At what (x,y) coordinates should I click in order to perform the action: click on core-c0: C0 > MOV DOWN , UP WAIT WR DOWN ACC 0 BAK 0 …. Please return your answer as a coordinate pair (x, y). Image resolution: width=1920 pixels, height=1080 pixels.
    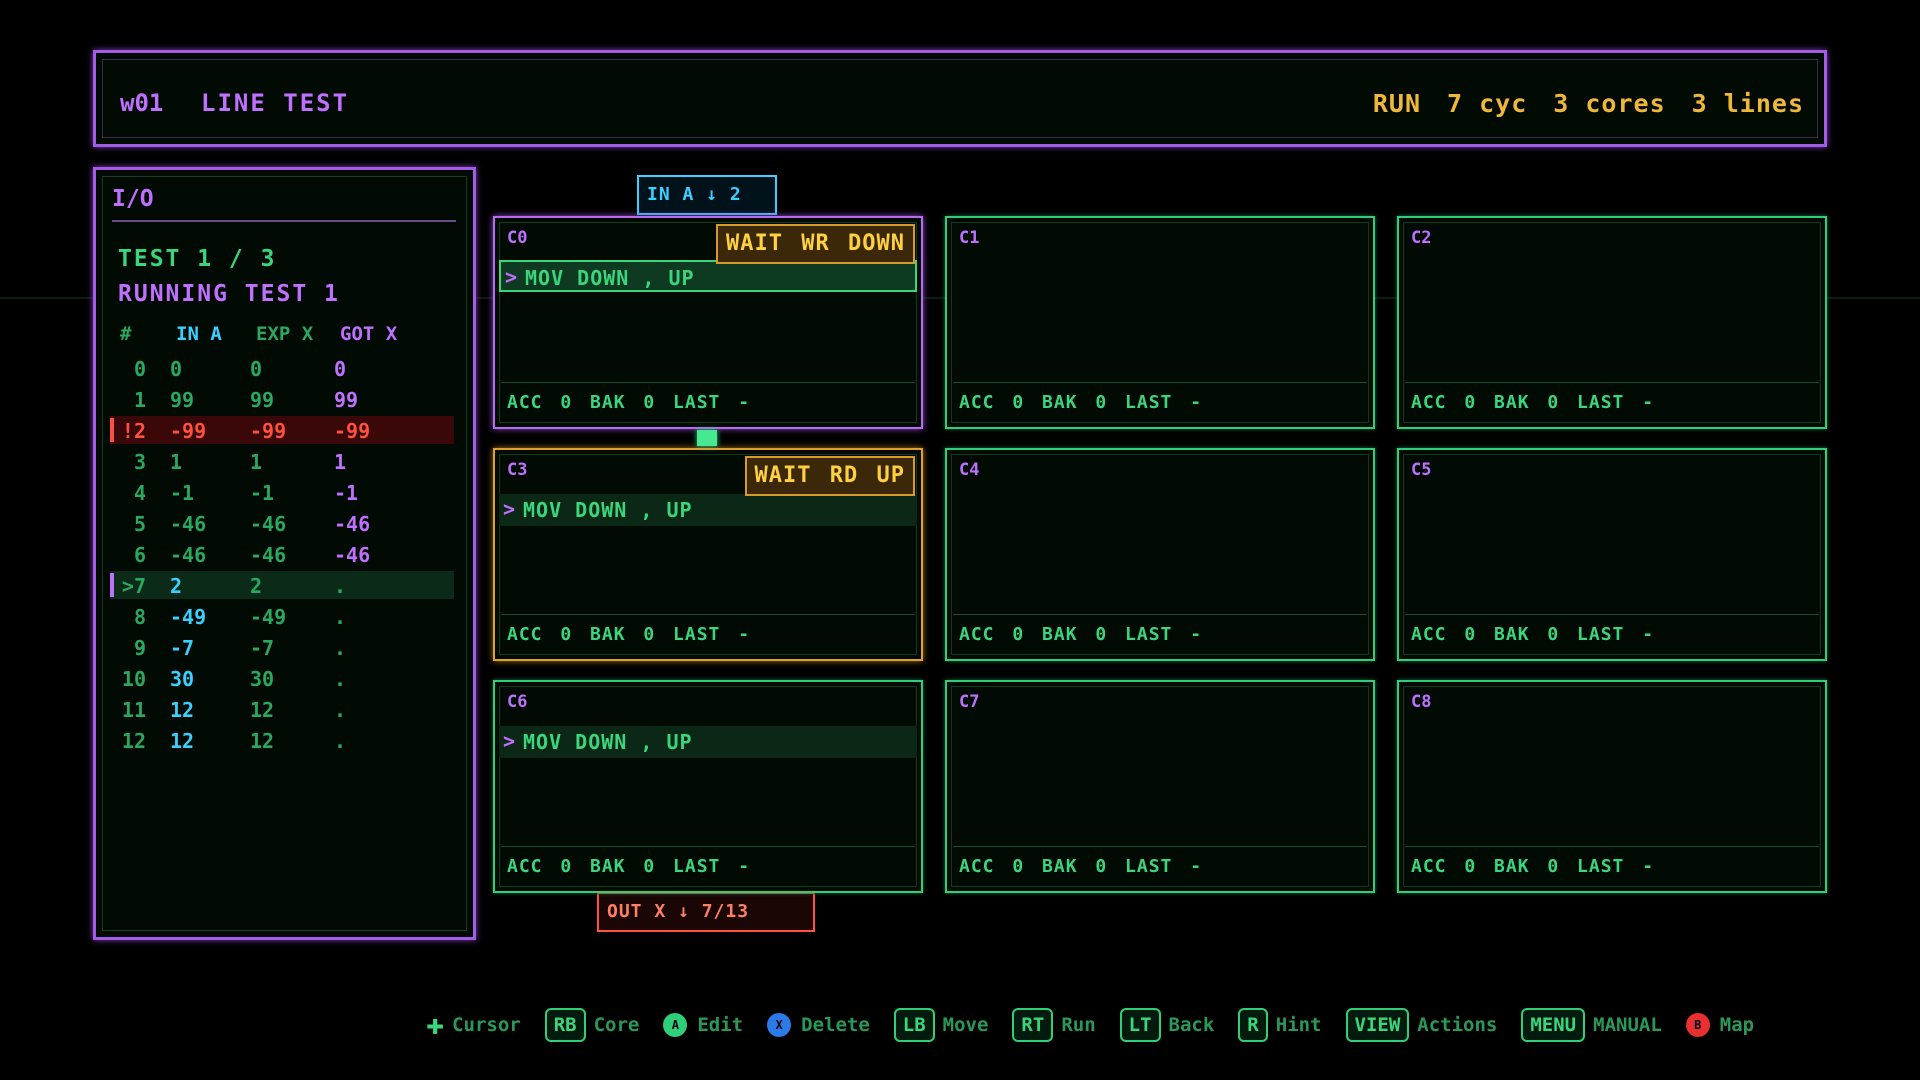
    Looking at the image, I should click on (708, 322).